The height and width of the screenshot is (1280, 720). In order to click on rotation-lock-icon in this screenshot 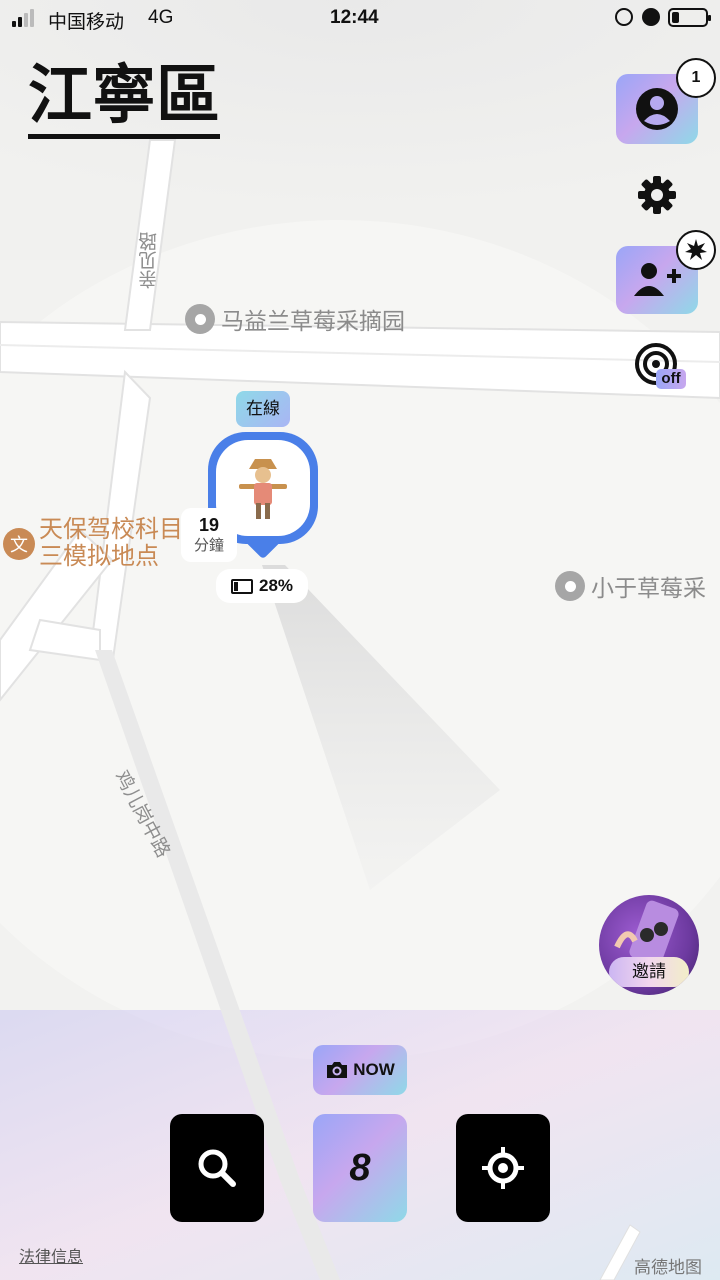, I will do `click(624, 17)`.